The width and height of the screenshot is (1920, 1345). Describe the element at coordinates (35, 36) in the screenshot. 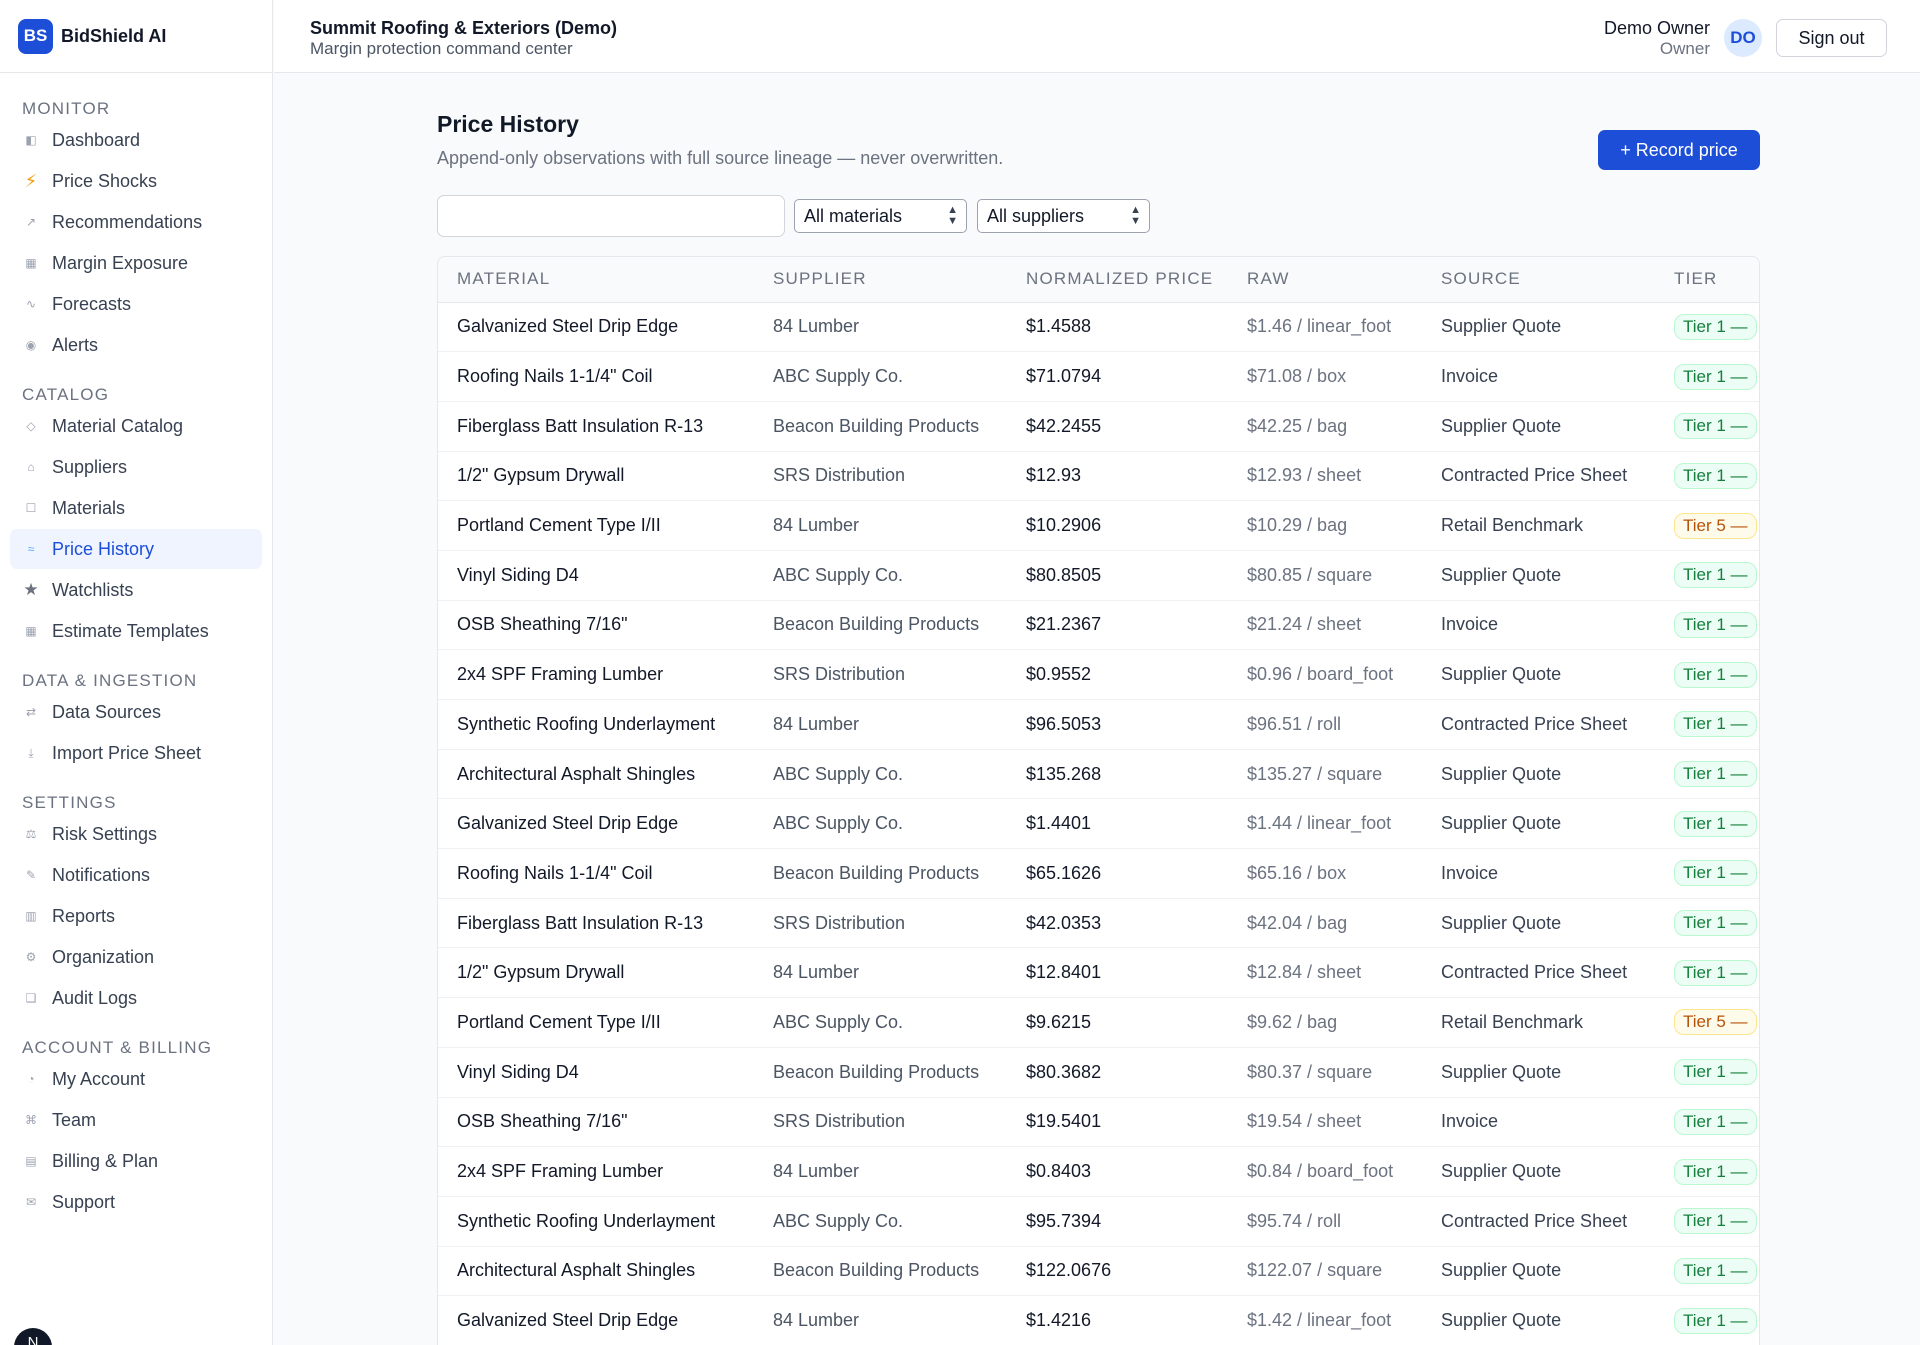

I see `brand-logo: BS` at that location.